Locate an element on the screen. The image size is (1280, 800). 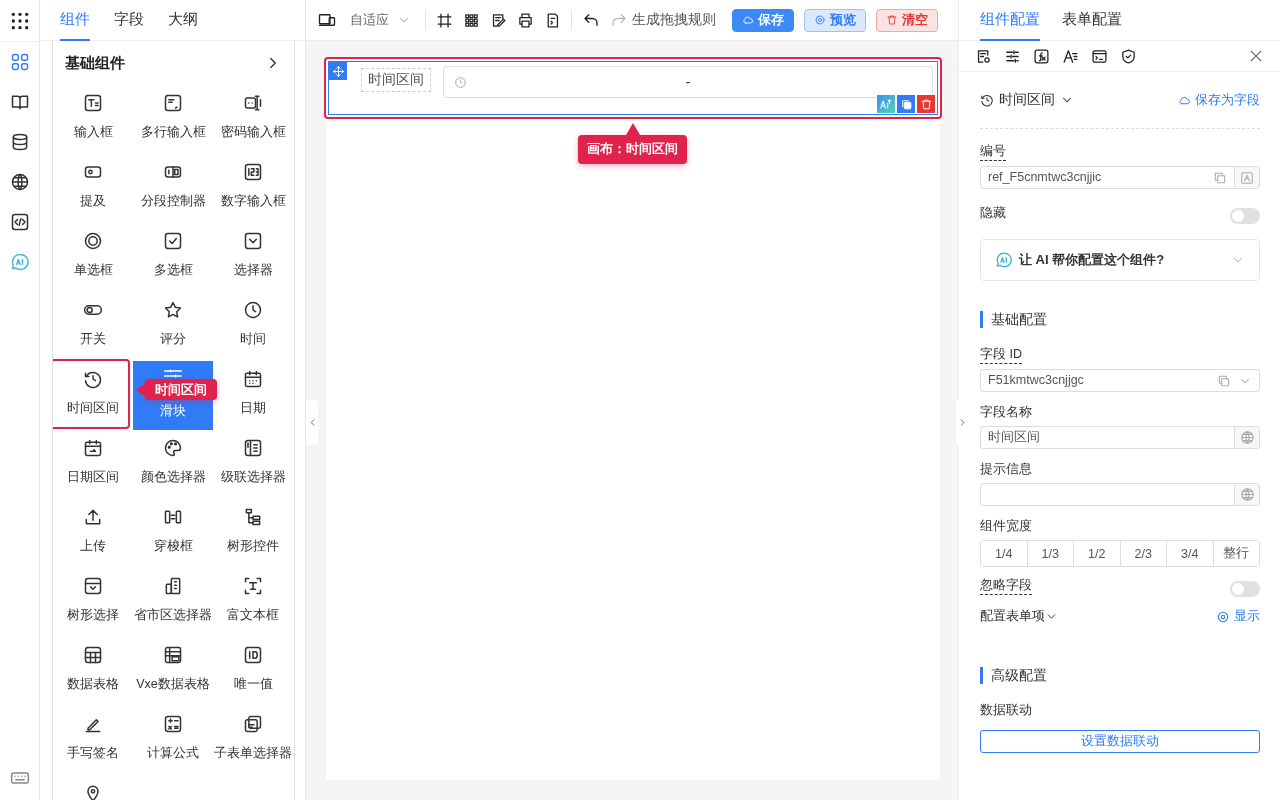
canvas-tooltip: 画布：时间区间 is located at coordinates (632, 143).